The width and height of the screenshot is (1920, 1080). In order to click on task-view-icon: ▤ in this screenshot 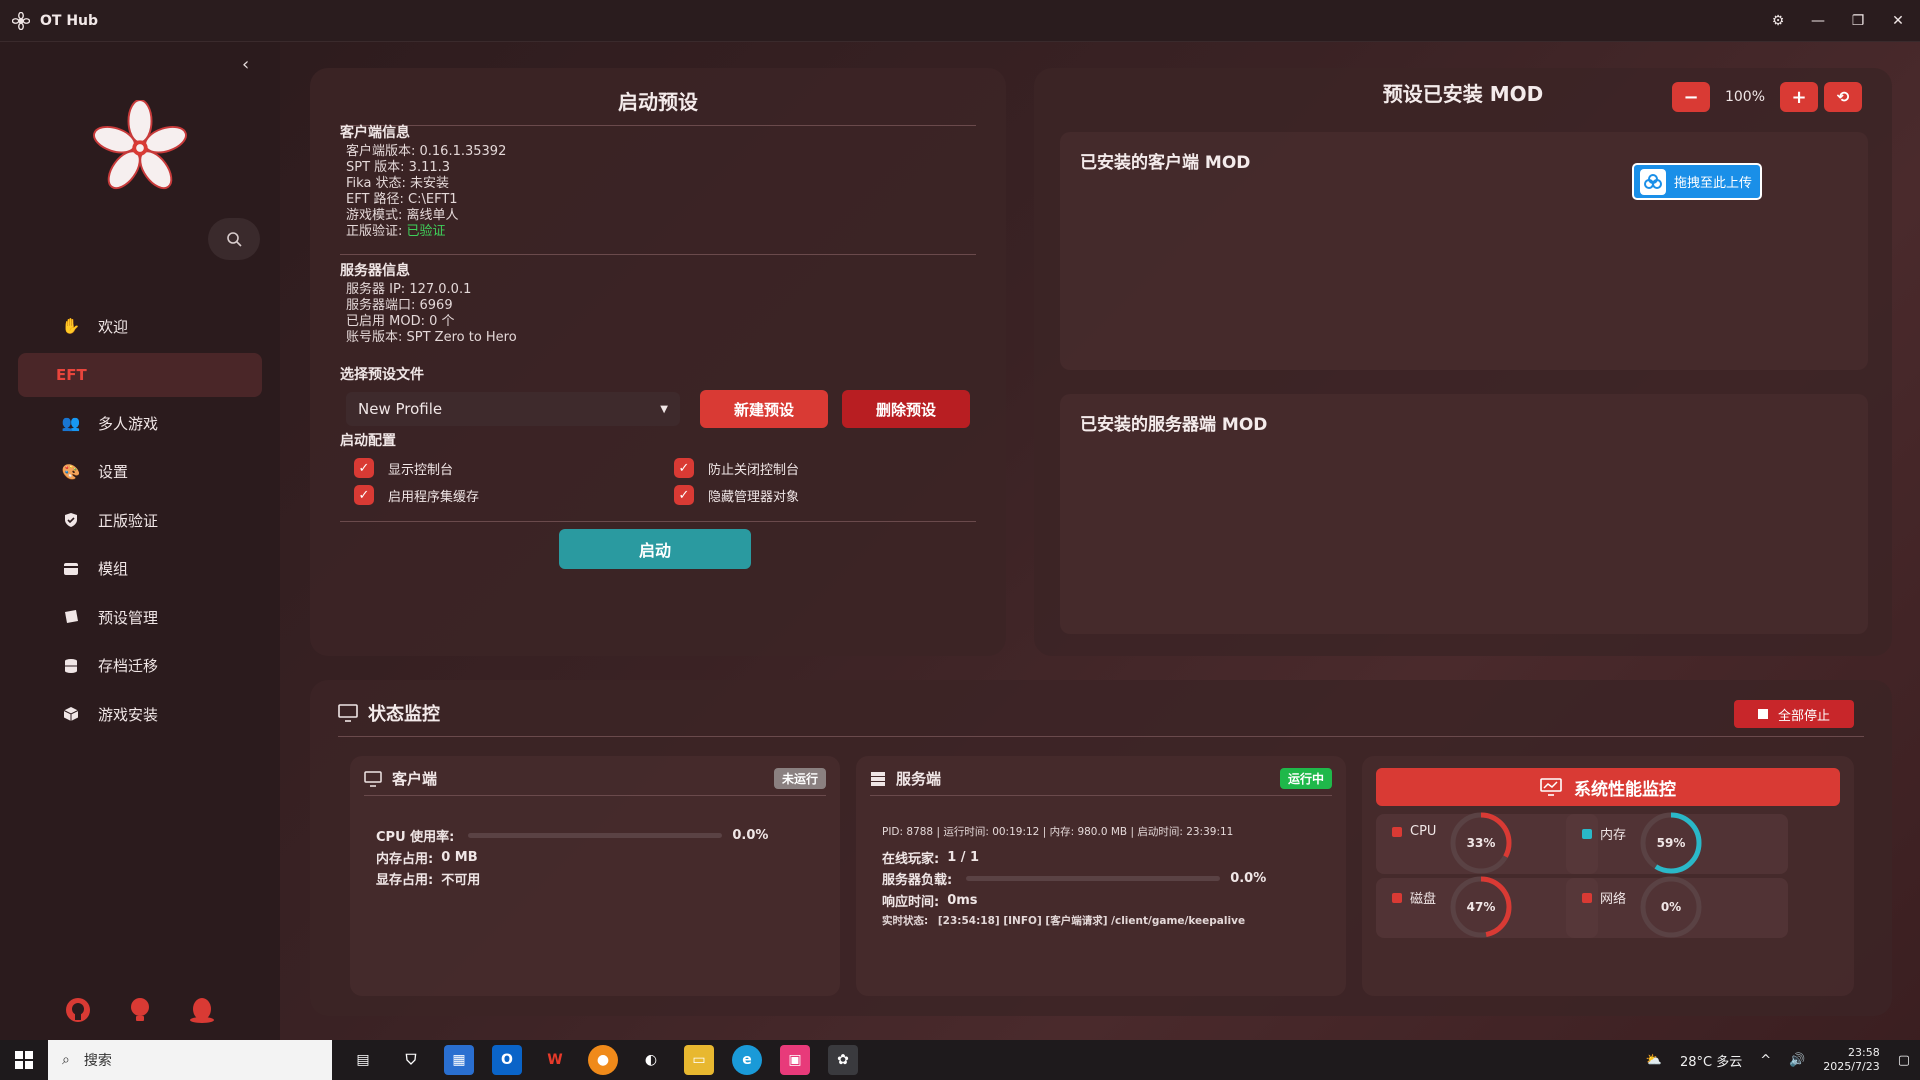, I will do `click(363, 1060)`.